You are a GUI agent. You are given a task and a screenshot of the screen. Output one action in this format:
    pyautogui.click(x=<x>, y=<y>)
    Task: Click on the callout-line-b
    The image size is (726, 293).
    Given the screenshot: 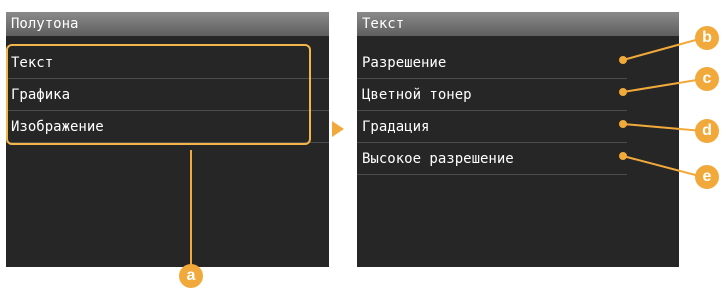 What is the action you would take?
    pyautogui.click(x=663, y=49)
    